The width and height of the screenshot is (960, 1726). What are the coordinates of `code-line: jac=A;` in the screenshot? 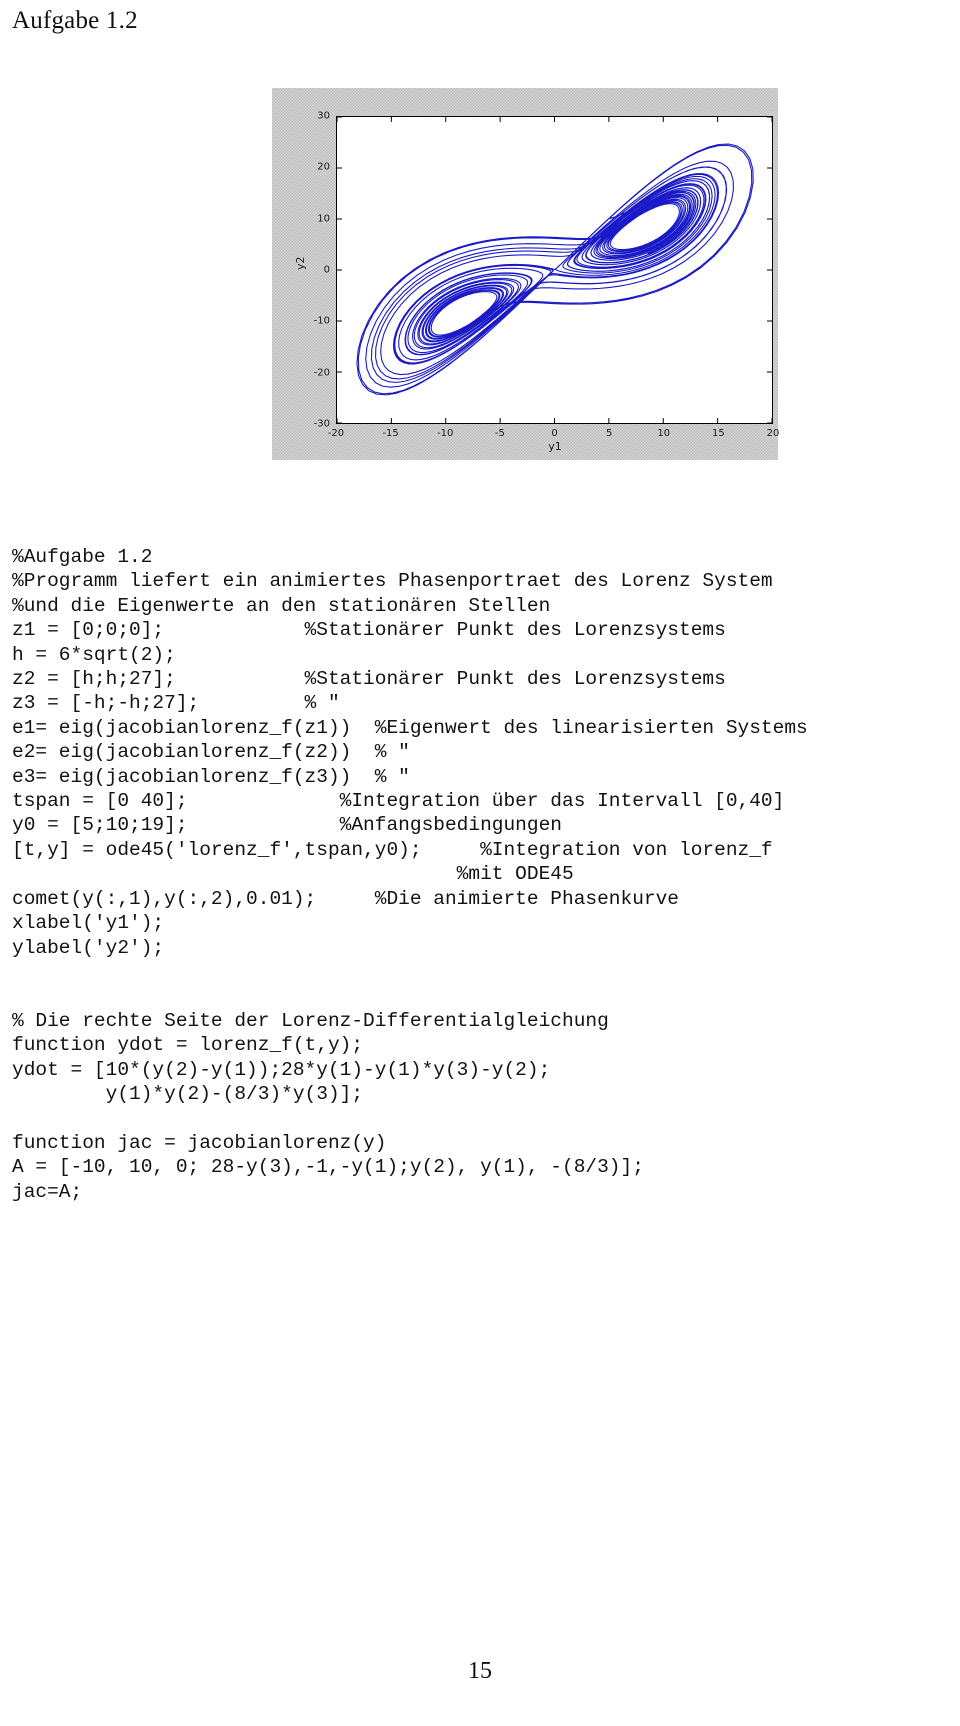 It's located at (47, 1191).